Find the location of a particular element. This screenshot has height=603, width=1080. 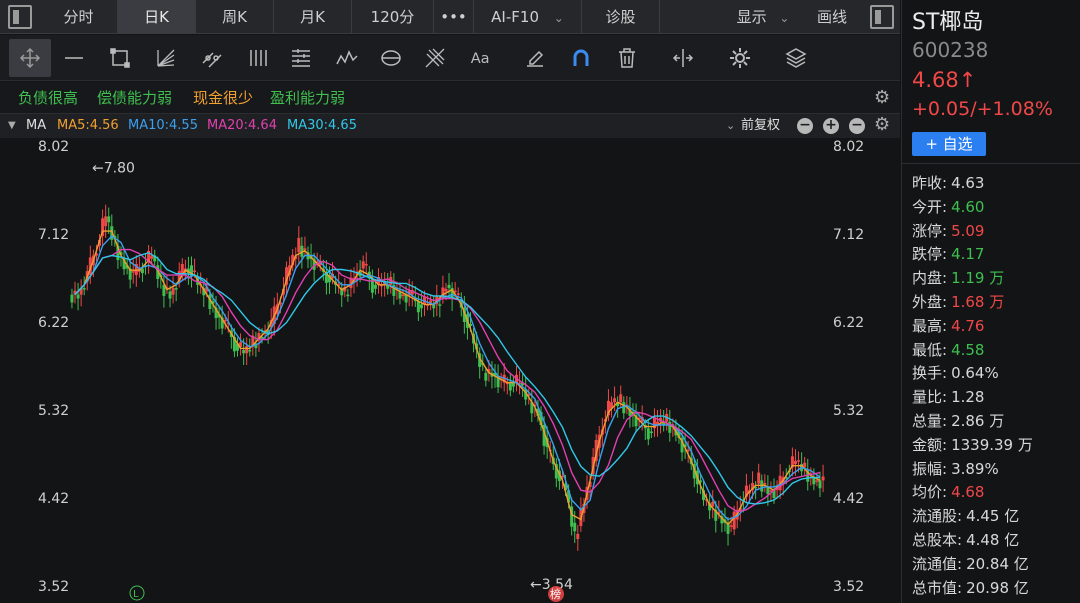

tag-weak-solvency: 偿债能力弱 is located at coordinates (134, 97).